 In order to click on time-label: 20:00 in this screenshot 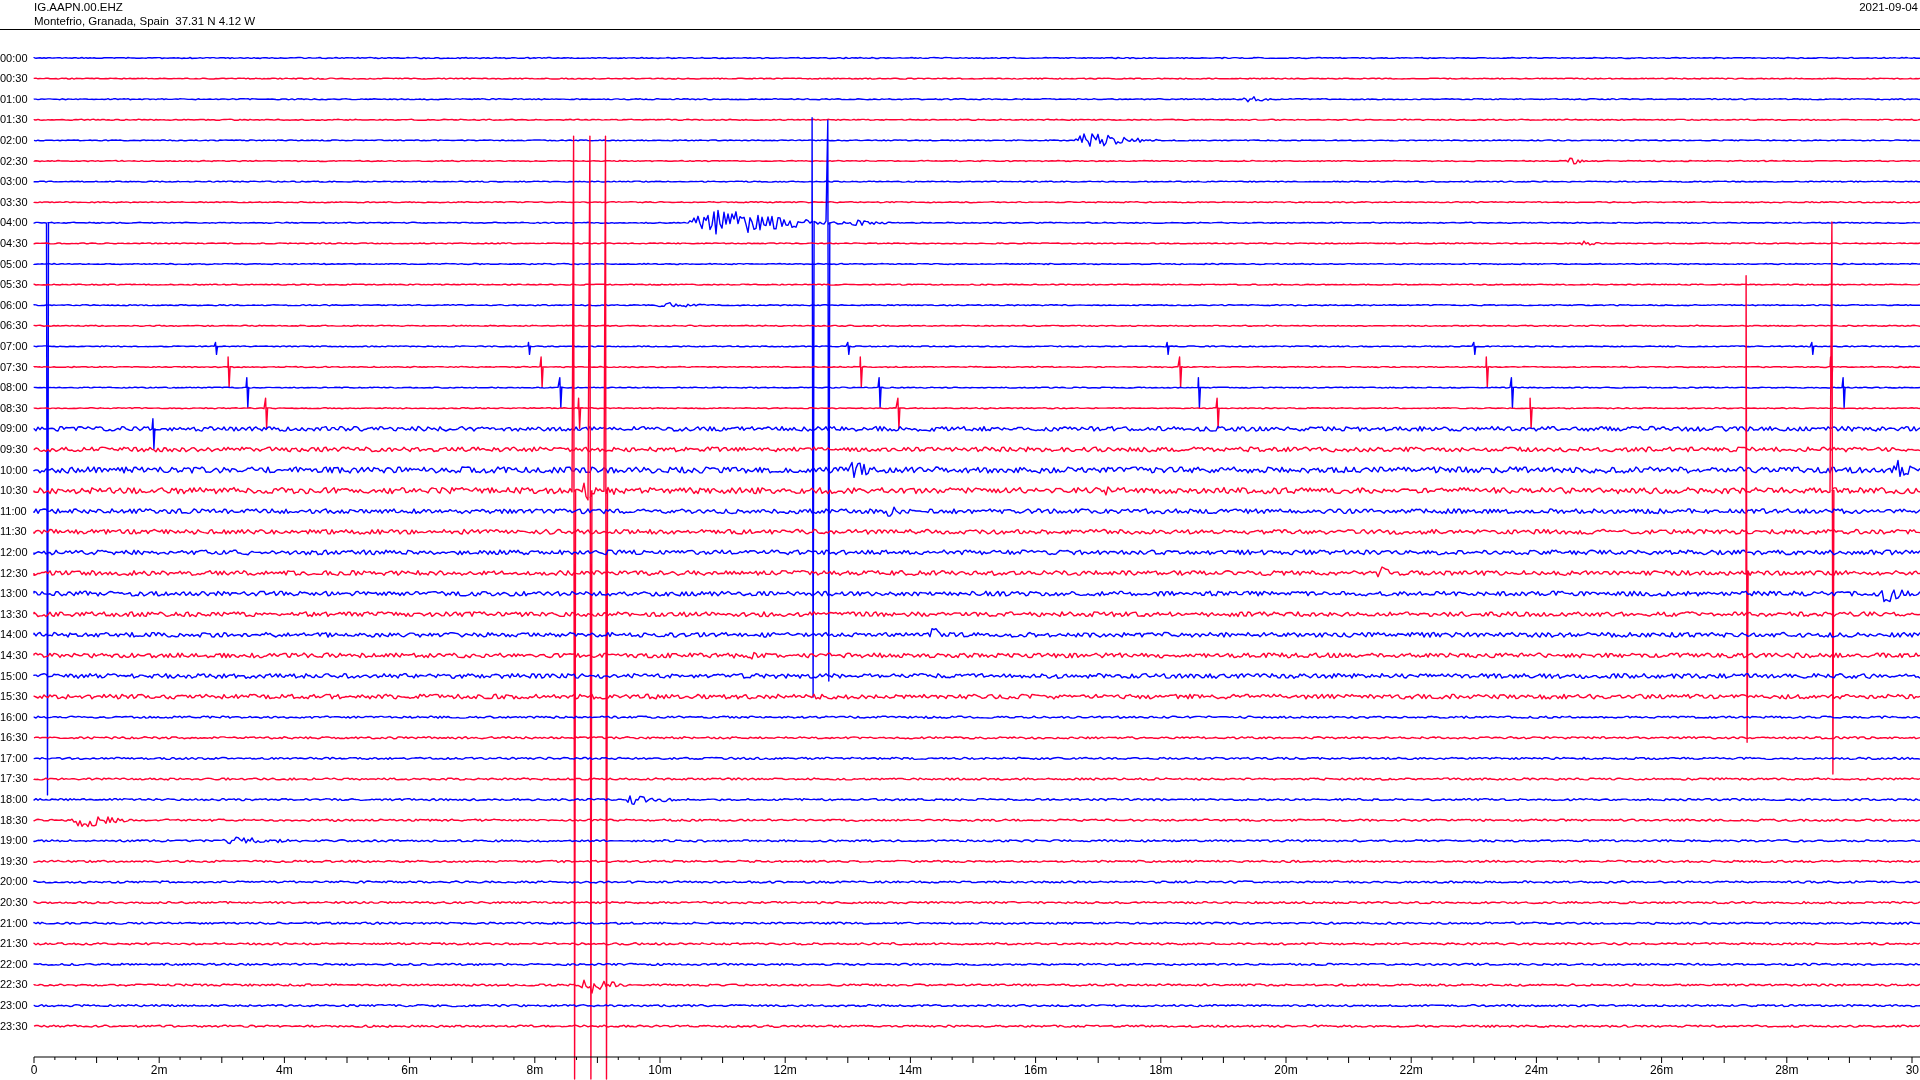, I will do `click(14, 882)`.